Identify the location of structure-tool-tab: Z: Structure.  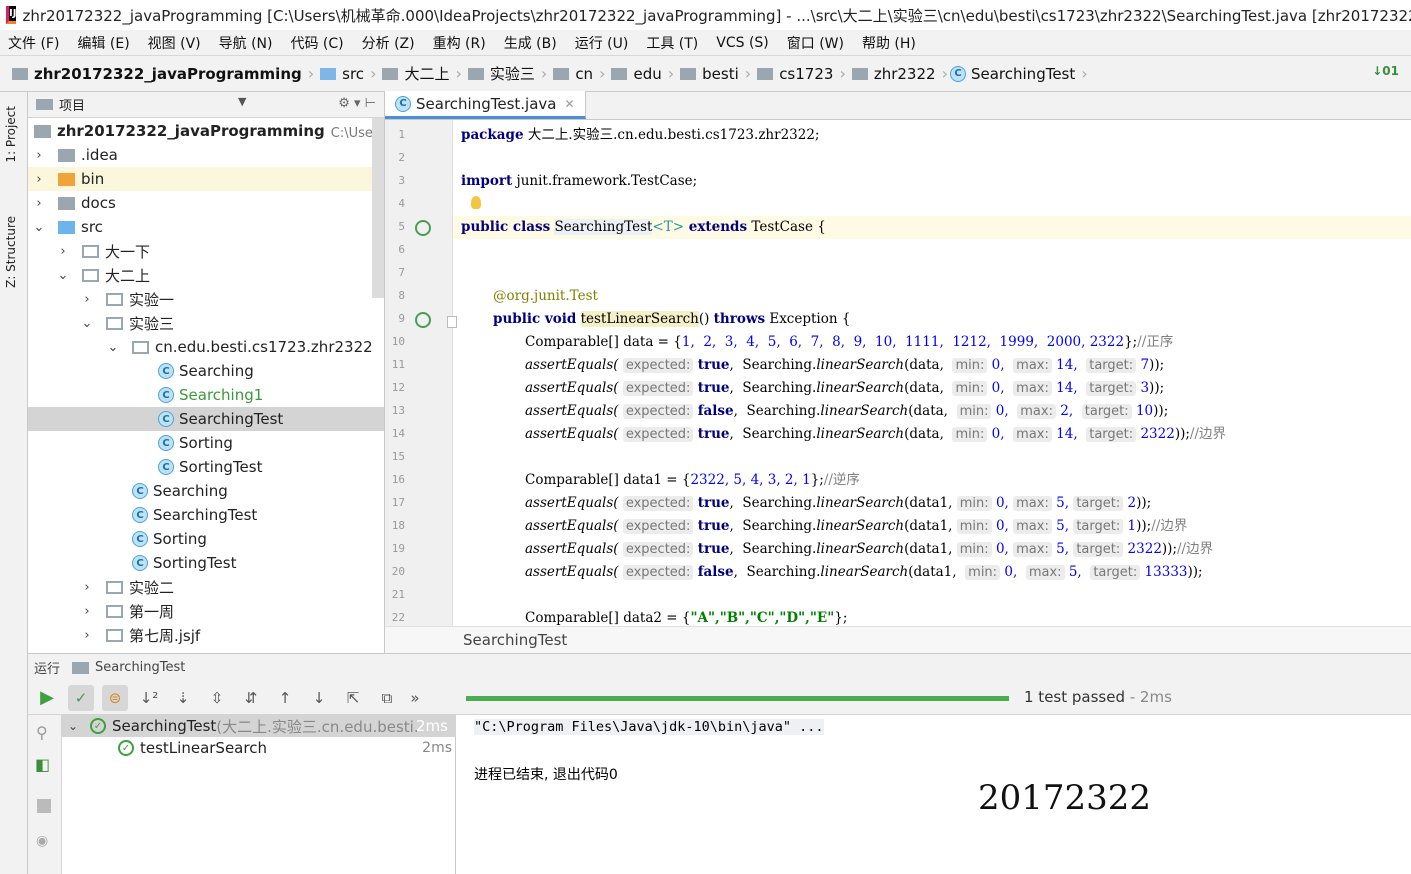
(11, 252).